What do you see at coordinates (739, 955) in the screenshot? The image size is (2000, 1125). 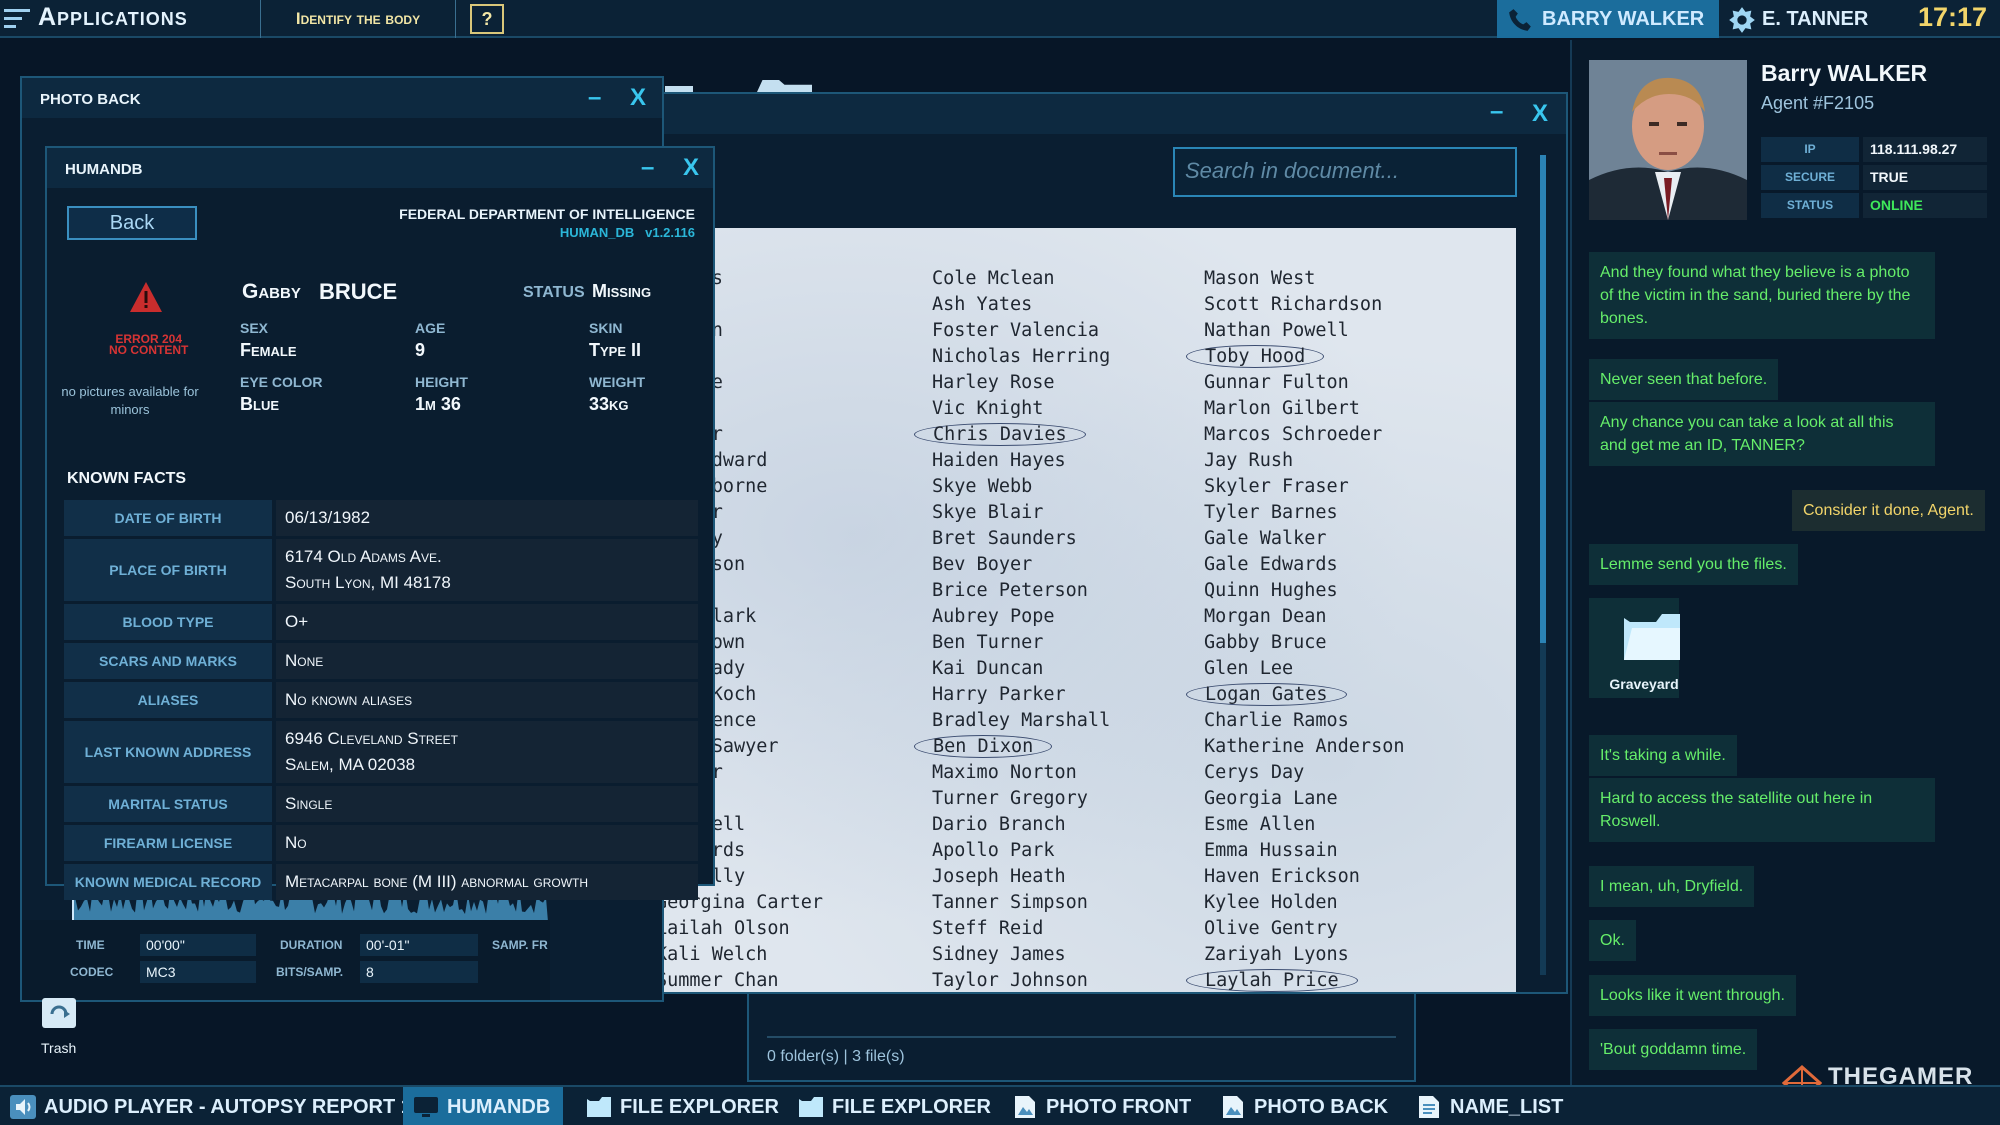 I see `name-entry: Kali Welch` at bounding box center [739, 955].